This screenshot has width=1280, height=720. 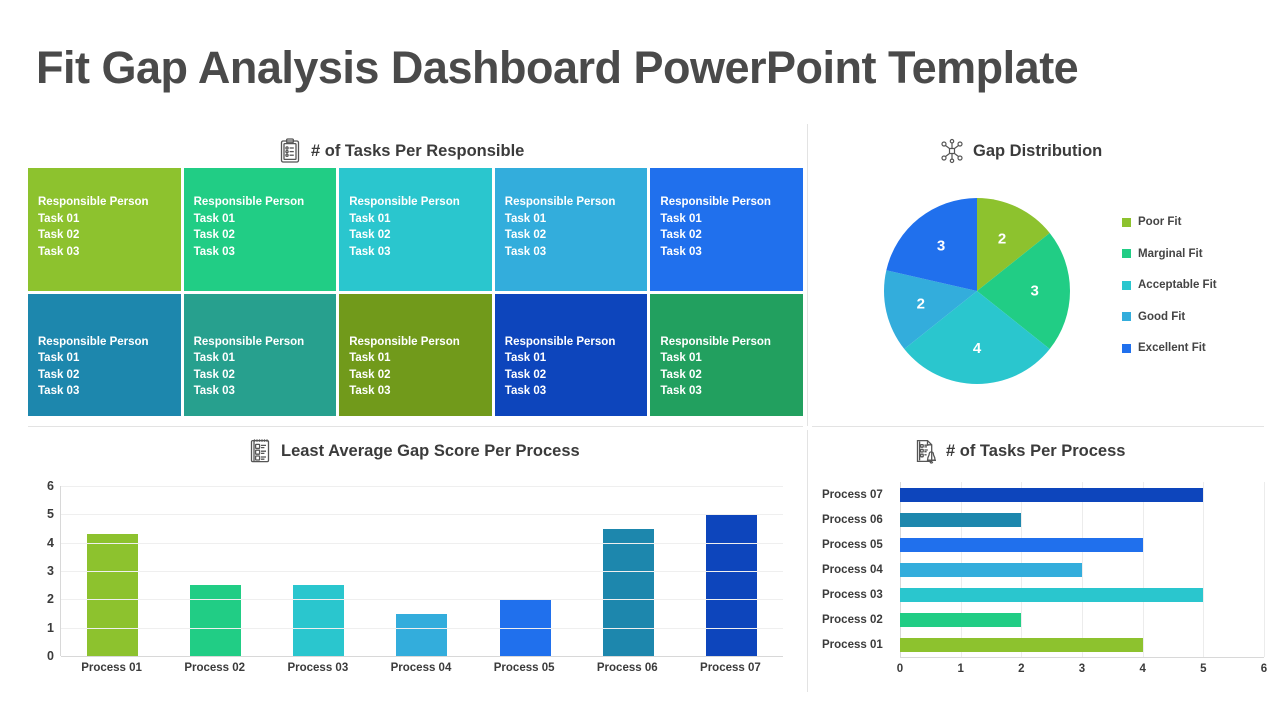 I want to click on legend-label: Acceptable Fit, so click(x=1177, y=285).